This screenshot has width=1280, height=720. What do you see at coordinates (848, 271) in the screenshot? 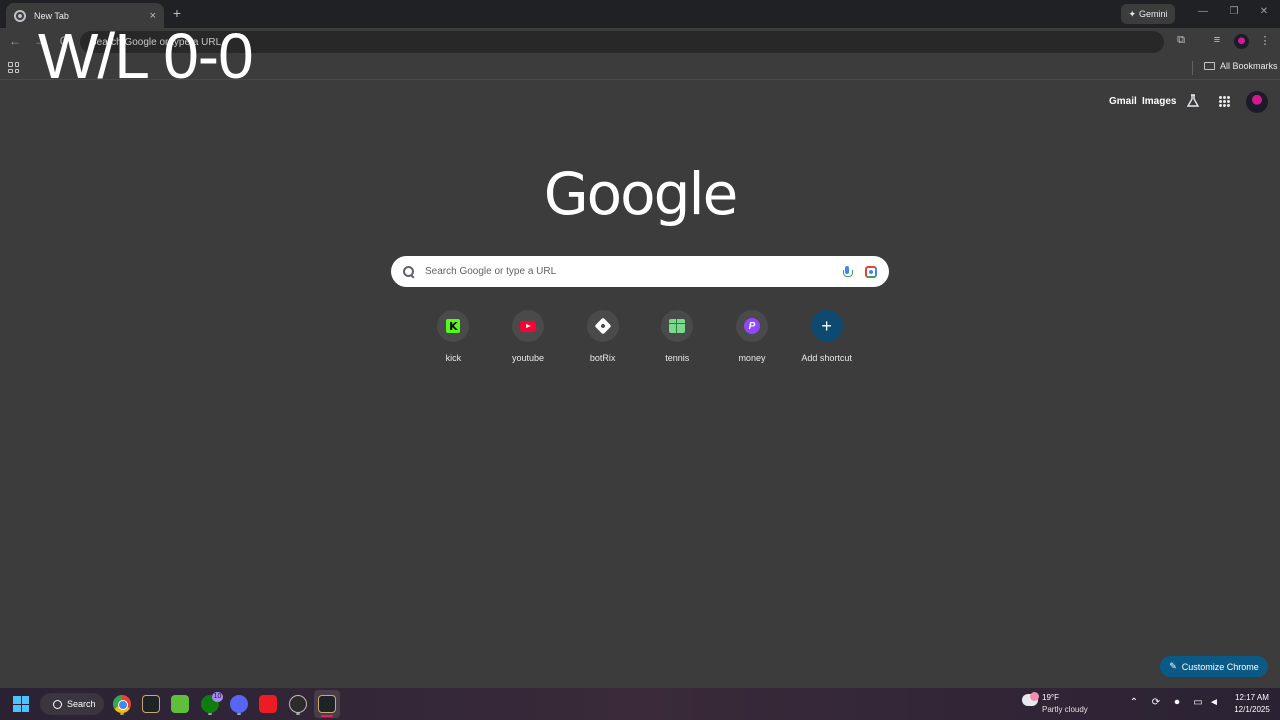
I see `voice-search-icon` at bounding box center [848, 271].